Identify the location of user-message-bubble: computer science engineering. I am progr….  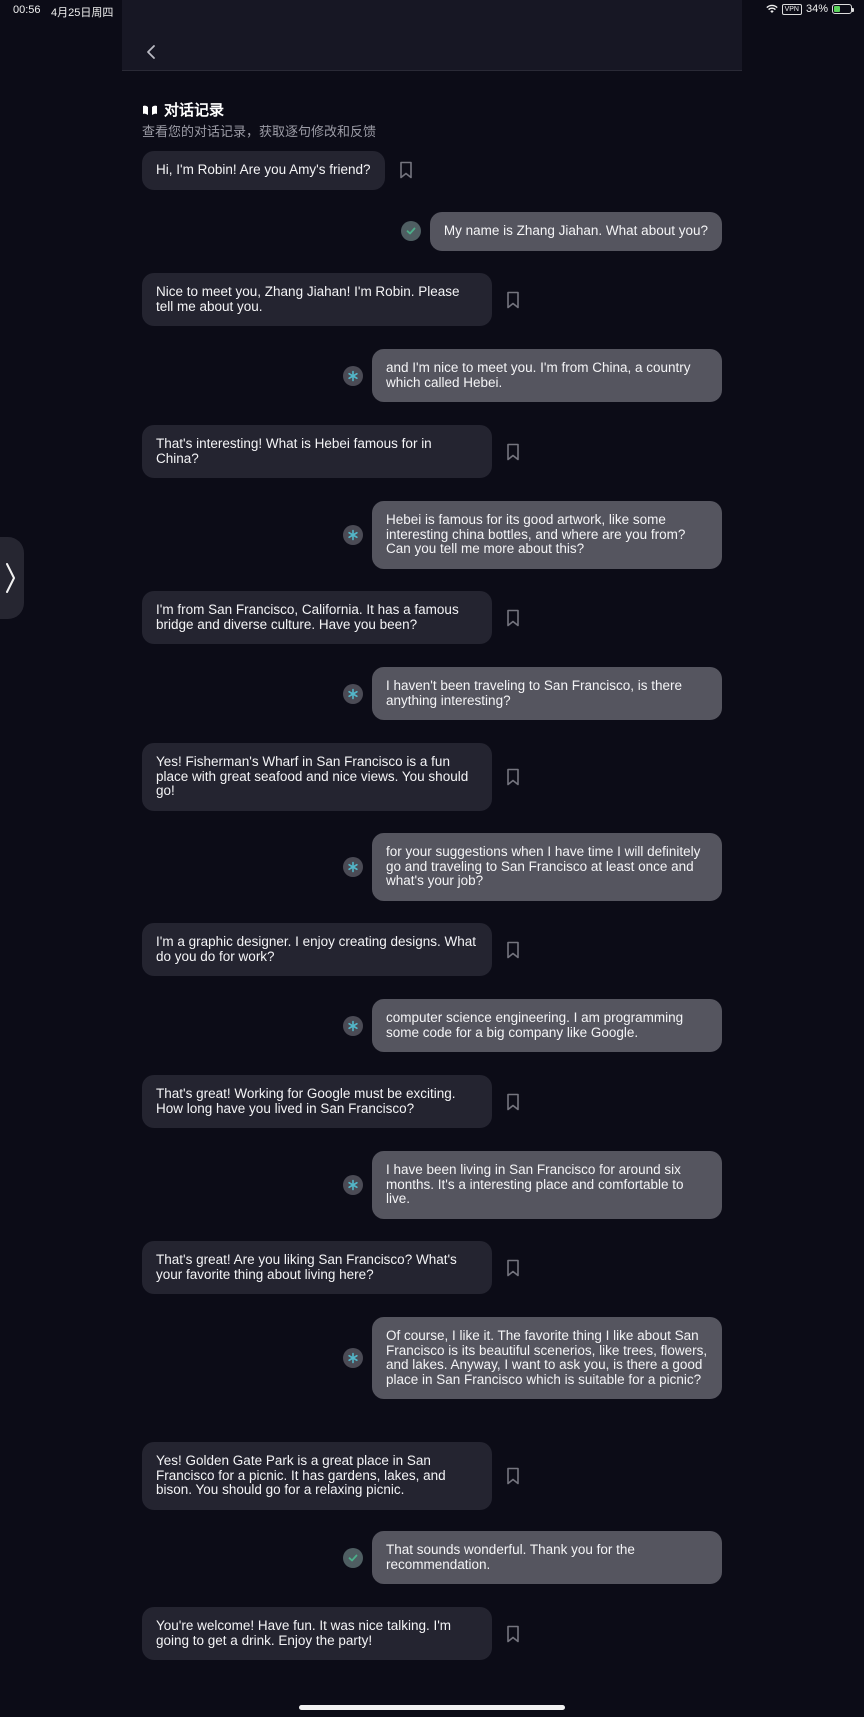
(547, 1025).